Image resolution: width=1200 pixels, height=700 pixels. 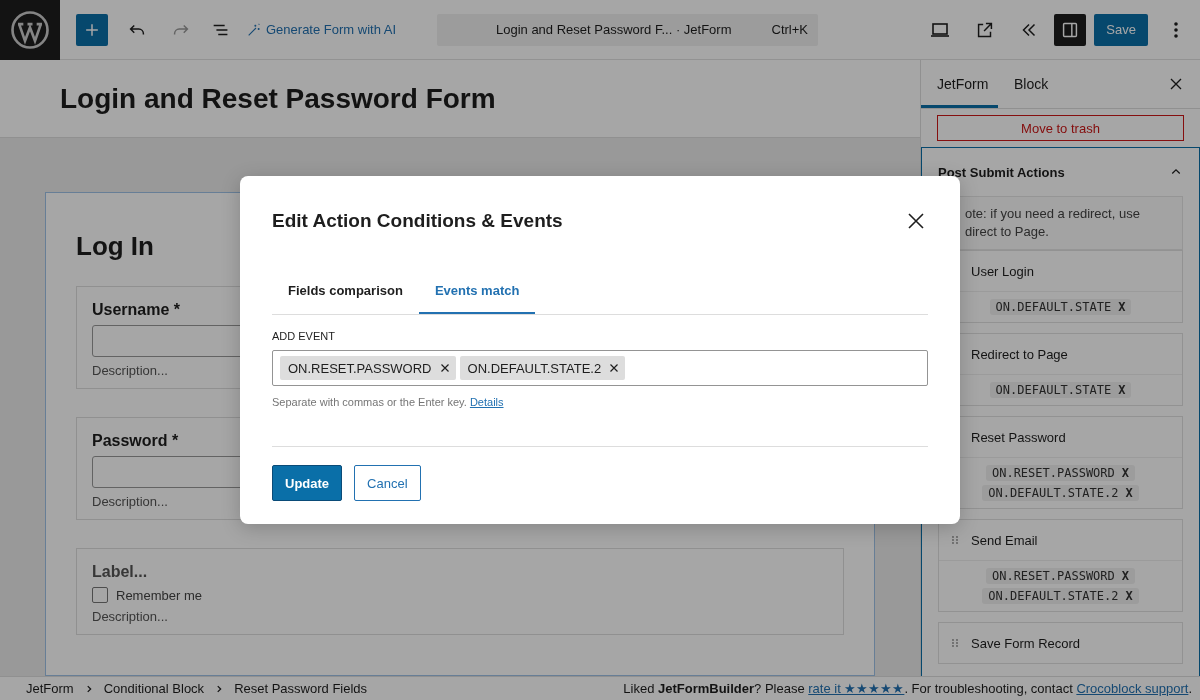 What do you see at coordinates (907, 688) in the screenshot?
I see `feedback-notice: Liked JetFormBuilder? Please rate it ★★★★★. For troubleshooting, contact Crocoblock support.` at bounding box center [907, 688].